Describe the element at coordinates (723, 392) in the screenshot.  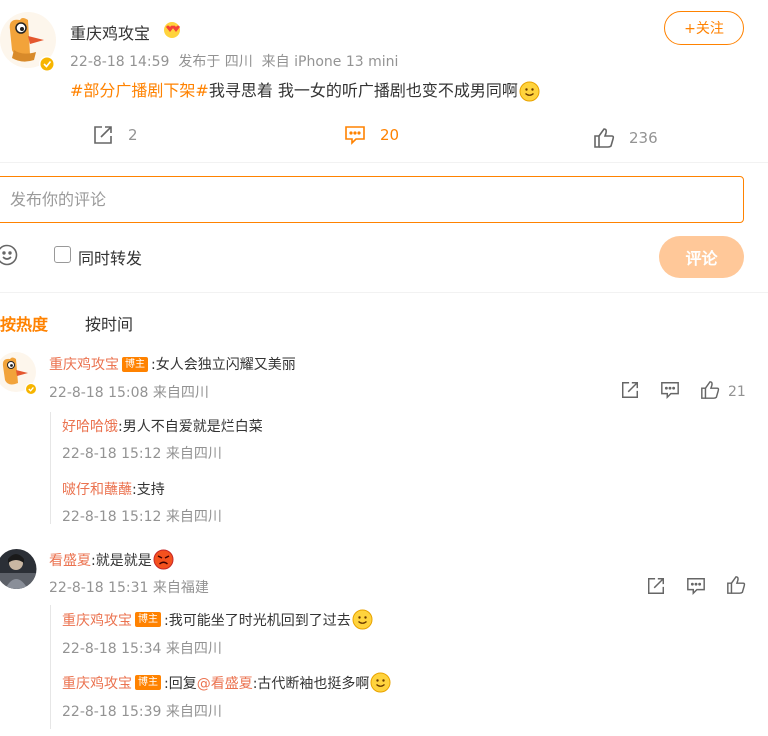
I see `comment-like: 21` at that location.